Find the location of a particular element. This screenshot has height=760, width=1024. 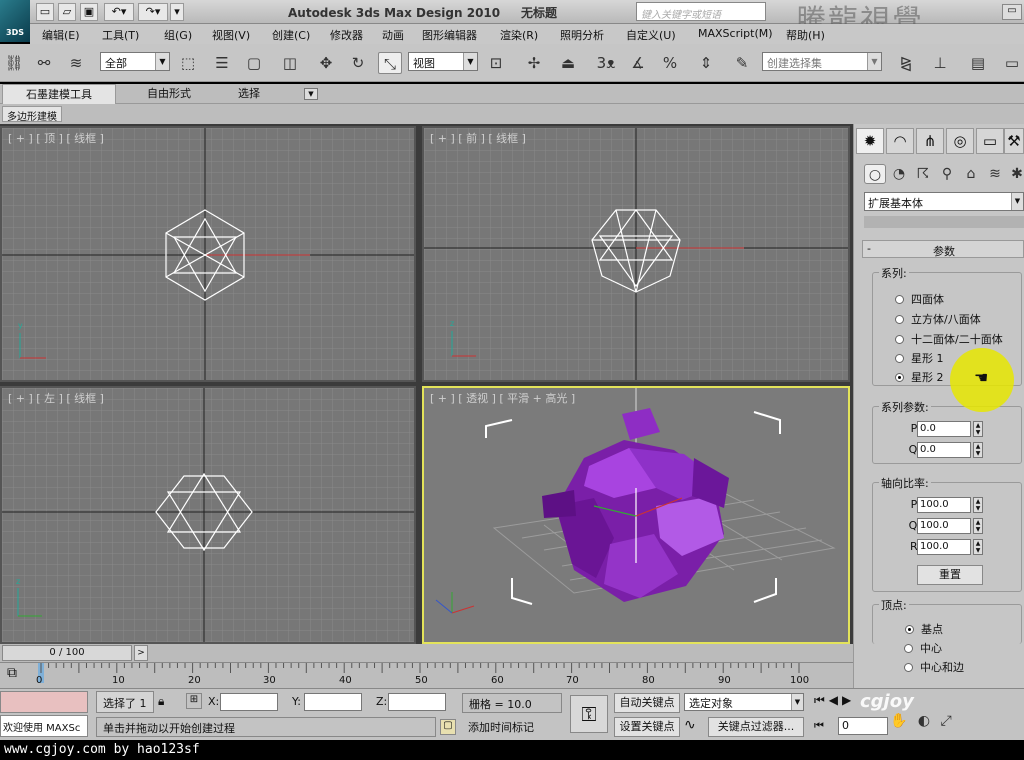

absolute-mode-icon: ⊞ is located at coordinates (194, 701).